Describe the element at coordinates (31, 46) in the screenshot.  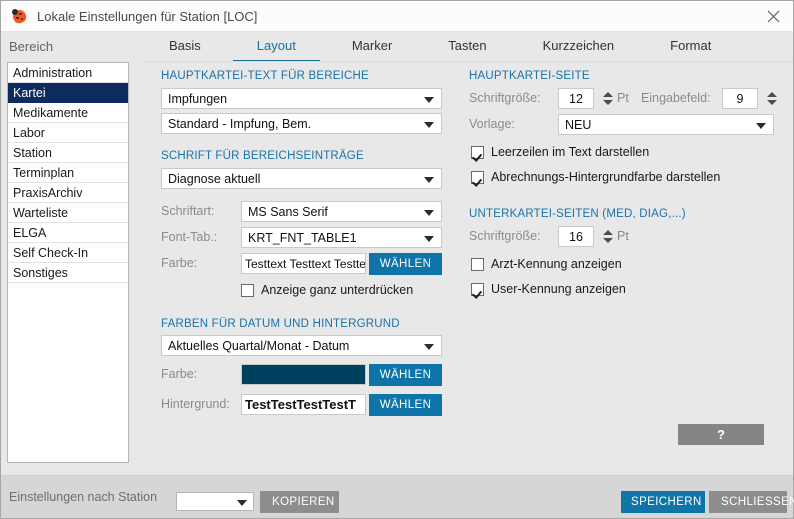
I see `sidebar-heading: Bereich` at that location.